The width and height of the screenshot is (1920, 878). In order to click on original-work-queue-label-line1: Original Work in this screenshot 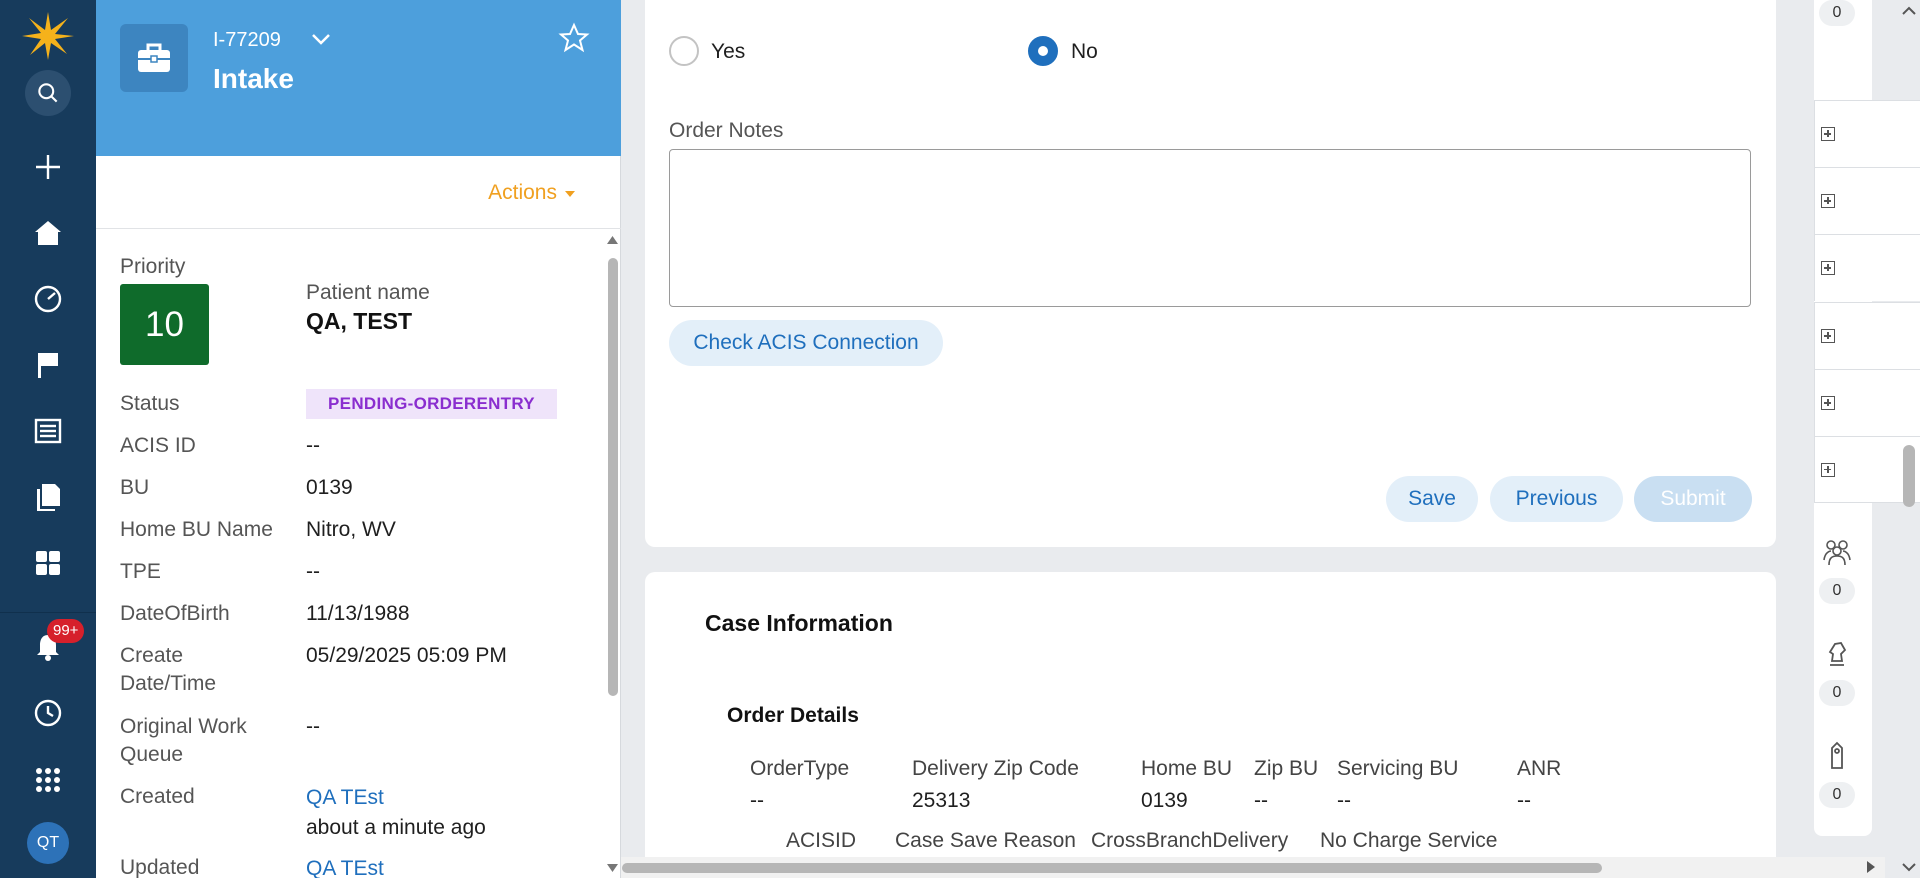, I will do `click(183, 726)`.